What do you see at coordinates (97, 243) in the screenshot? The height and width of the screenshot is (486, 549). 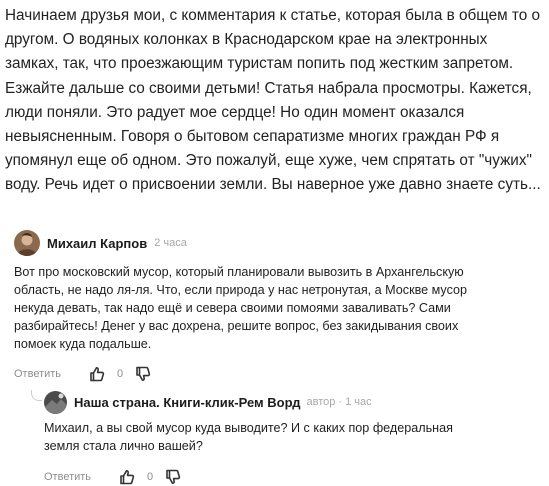 I see `comment-author: Михаил Карпов` at bounding box center [97, 243].